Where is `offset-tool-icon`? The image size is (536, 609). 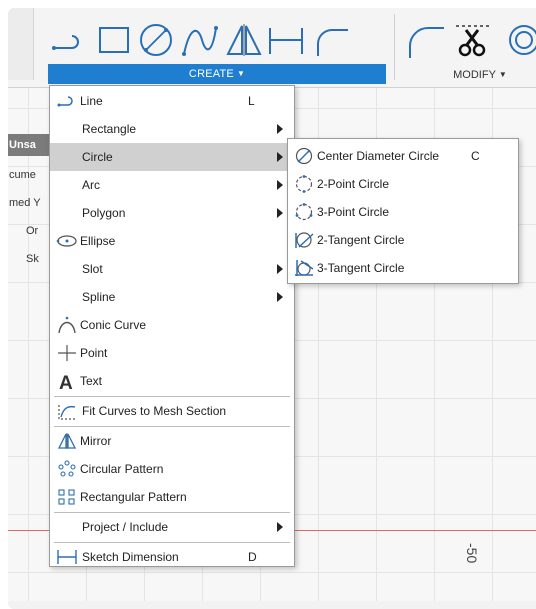
offset-tool-icon is located at coordinates (518, 40).